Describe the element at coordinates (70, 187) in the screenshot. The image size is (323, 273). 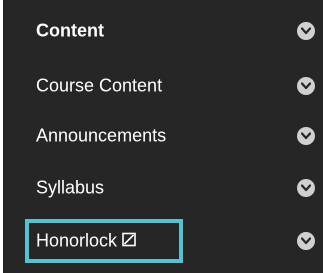
I see `menu-item-label: Syllabus` at that location.